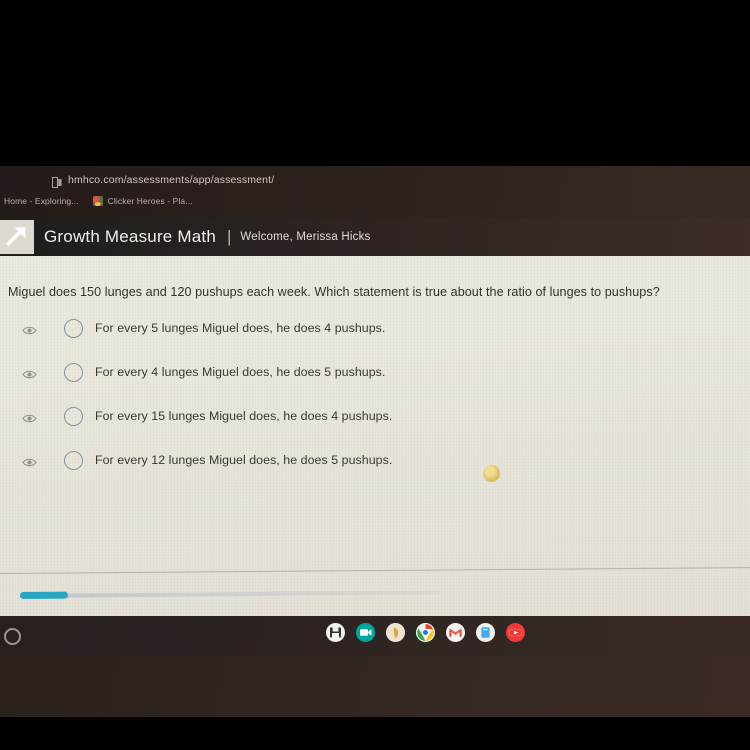 This screenshot has height=750, width=750. I want to click on gmail-icon, so click(455, 632).